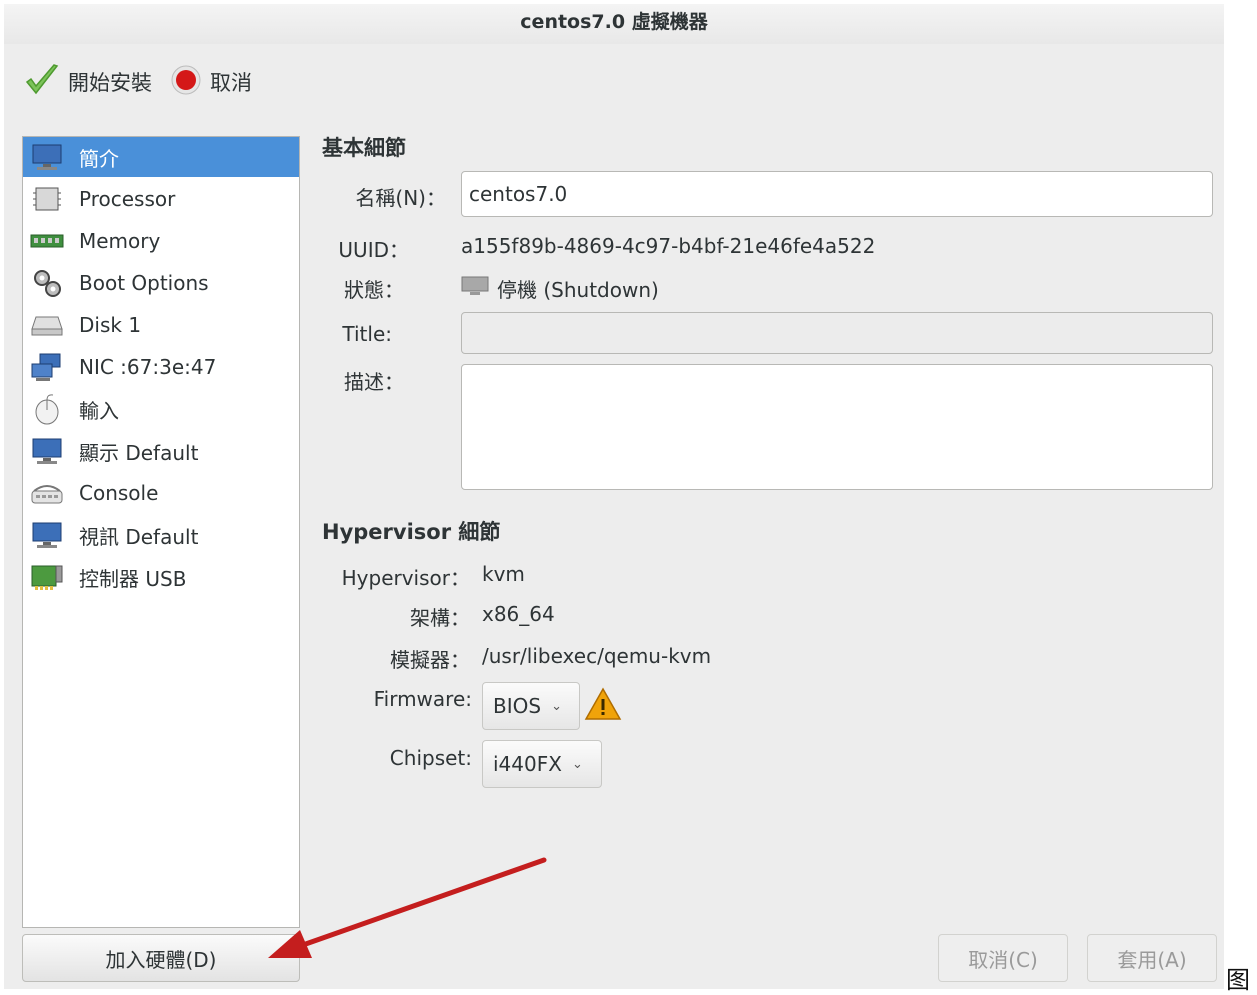  What do you see at coordinates (407, 907) in the screenshot?
I see `annotation-arrow` at bounding box center [407, 907].